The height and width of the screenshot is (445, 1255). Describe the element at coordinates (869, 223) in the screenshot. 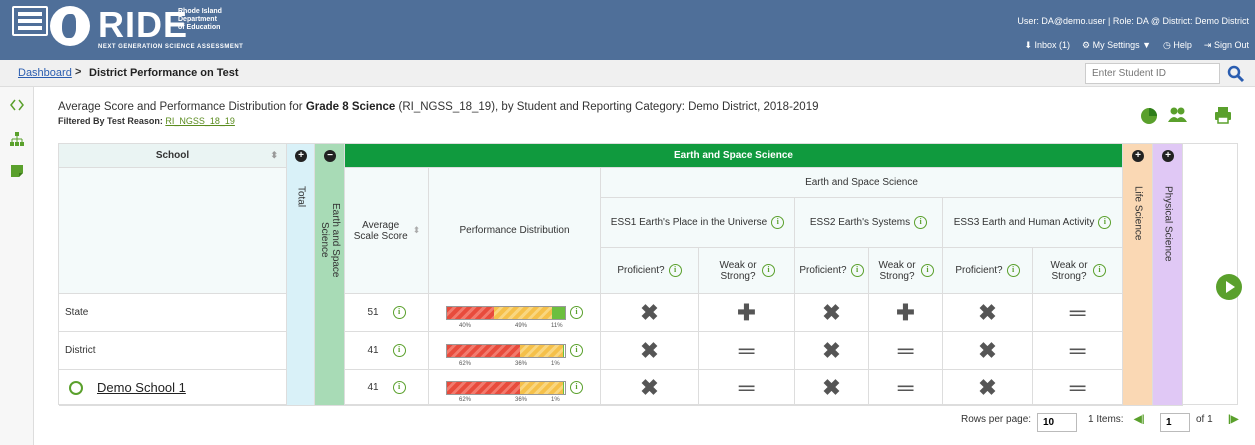

I see `ess2-header: ESS2 Earth's Systems i` at that location.